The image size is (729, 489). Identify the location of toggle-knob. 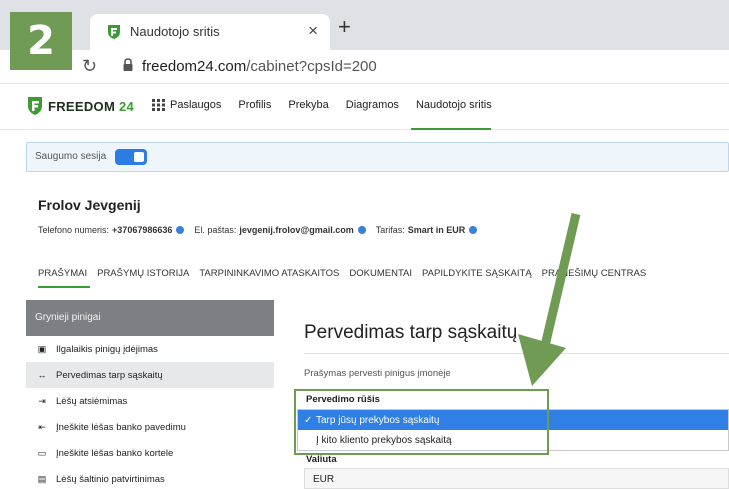
(139, 157).